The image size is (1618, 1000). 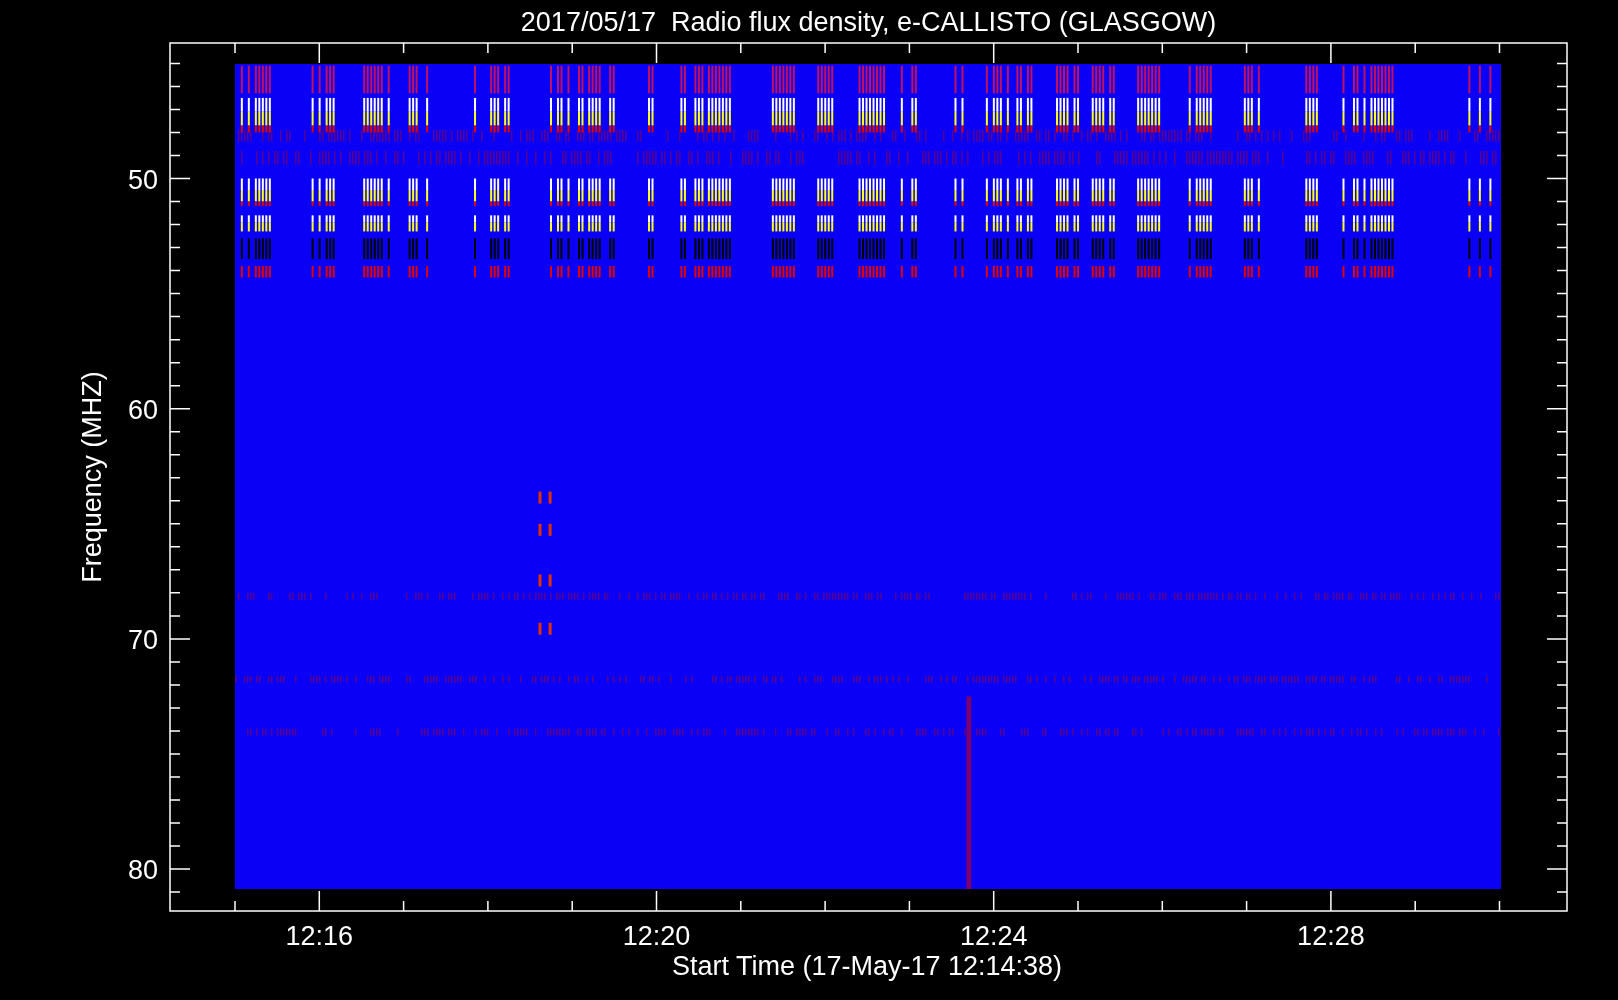 I want to click on y-tick-label: 50, so click(x=142, y=179).